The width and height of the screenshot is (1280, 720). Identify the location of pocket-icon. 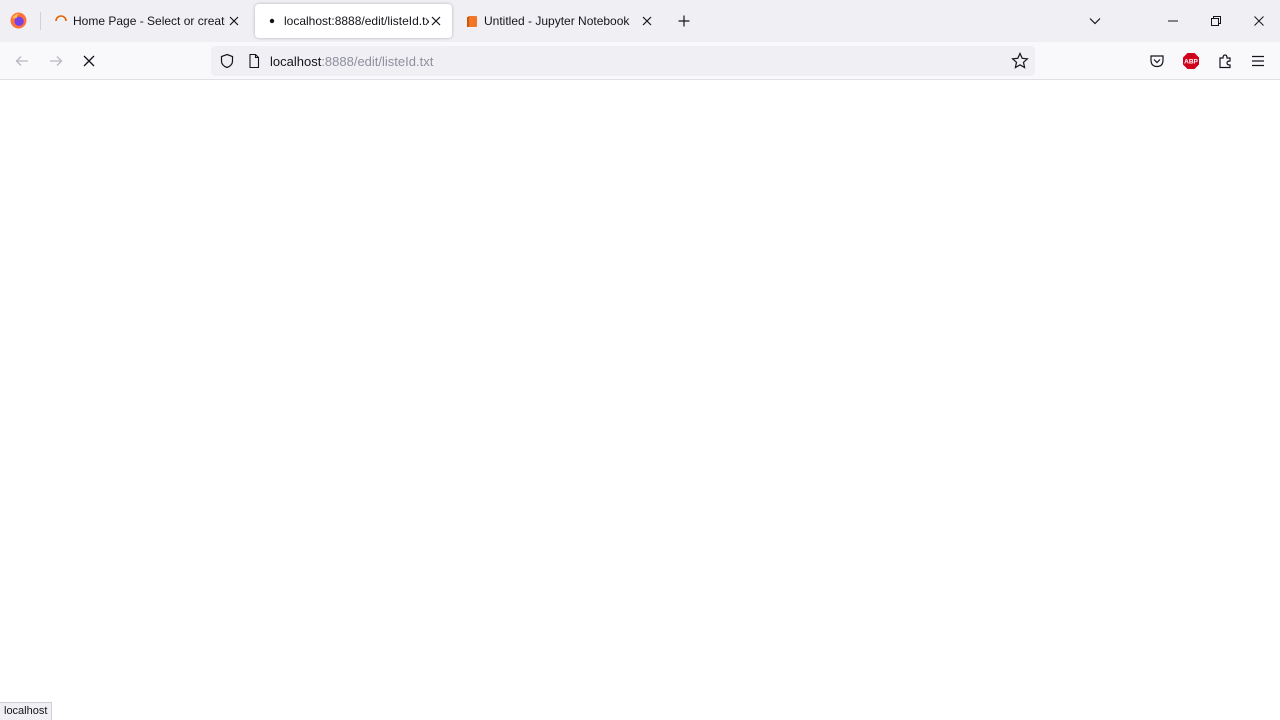
(1157, 61).